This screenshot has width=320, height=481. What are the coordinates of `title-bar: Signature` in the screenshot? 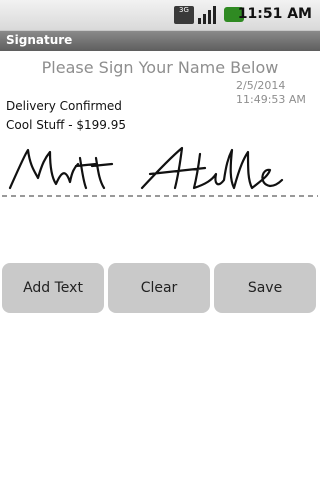 It's located at (160, 41).